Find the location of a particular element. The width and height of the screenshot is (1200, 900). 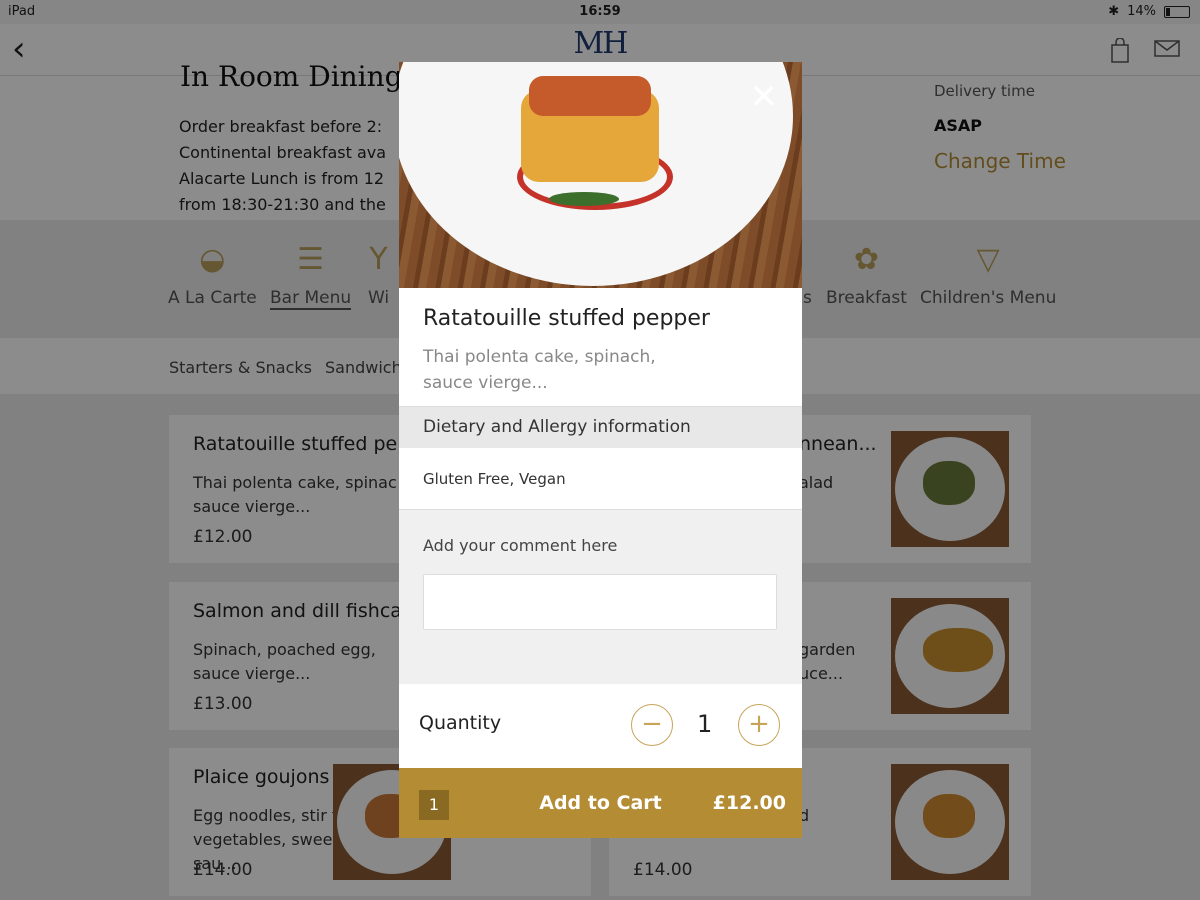

add-to-cart-button: 1 Add to Cart £12.00 is located at coordinates (600, 803).